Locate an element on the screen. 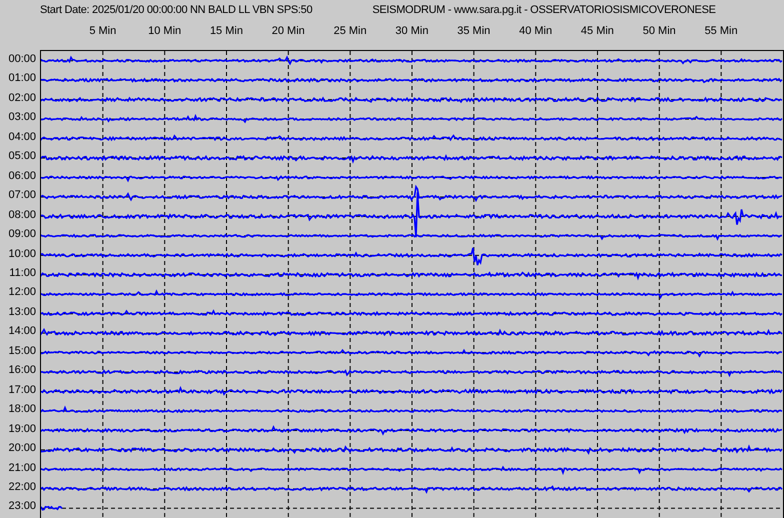 This screenshot has height=518, width=784. hour-label: 18:00 is located at coordinates (22, 410).